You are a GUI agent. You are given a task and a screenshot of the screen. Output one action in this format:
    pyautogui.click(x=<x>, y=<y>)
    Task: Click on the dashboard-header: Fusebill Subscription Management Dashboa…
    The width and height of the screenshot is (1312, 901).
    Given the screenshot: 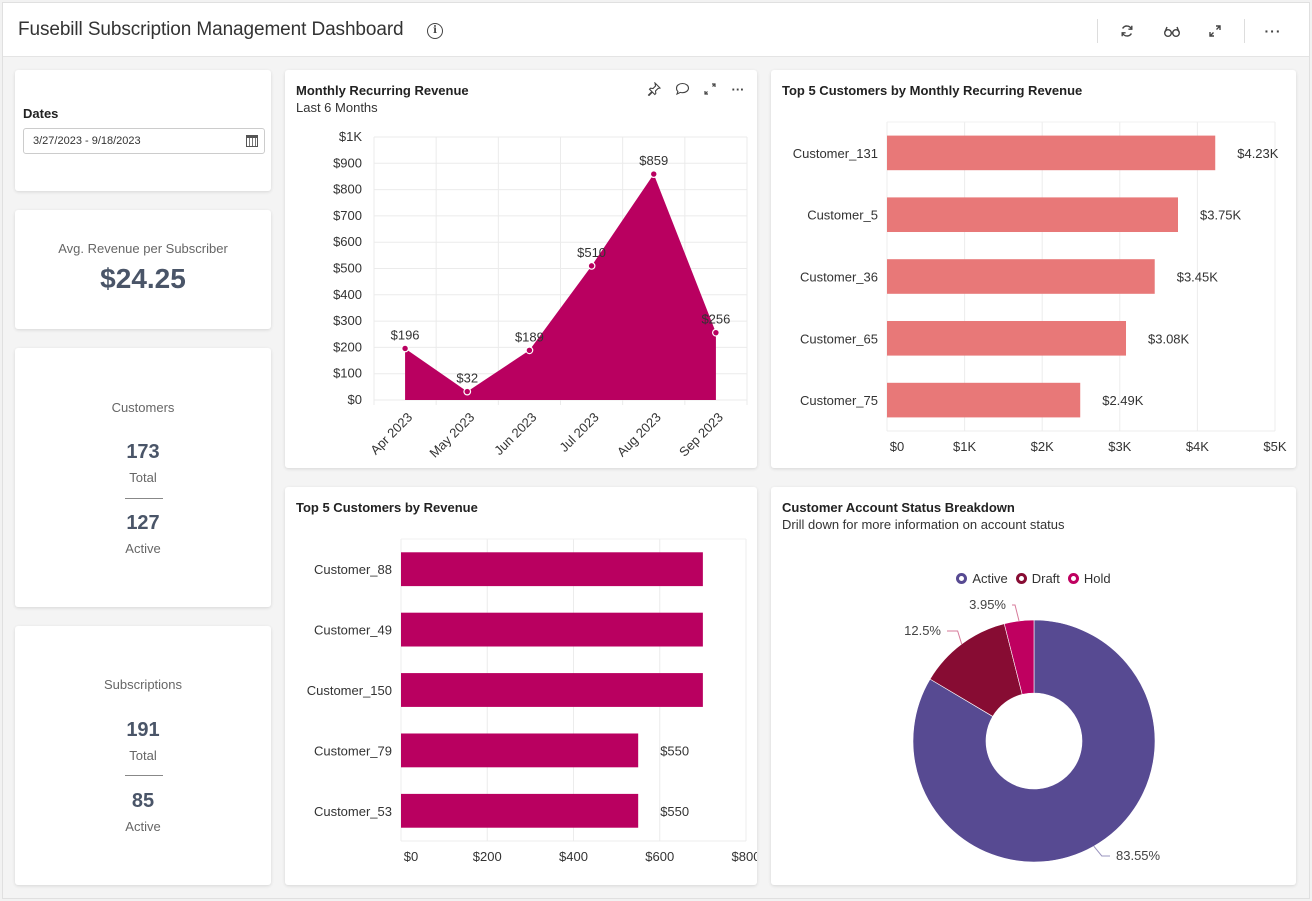 What is the action you would take?
    pyautogui.click(x=656, y=30)
    